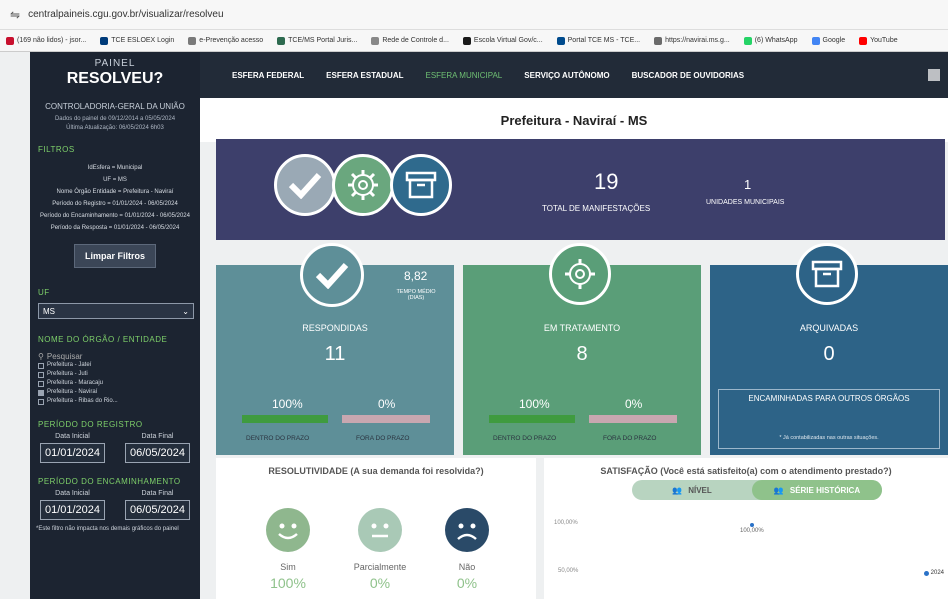 The width and height of the screenshot is (948, 599). Describe the element at coordinates (752, 525) in the screenshot. I see `satisfacao-point` at that location.